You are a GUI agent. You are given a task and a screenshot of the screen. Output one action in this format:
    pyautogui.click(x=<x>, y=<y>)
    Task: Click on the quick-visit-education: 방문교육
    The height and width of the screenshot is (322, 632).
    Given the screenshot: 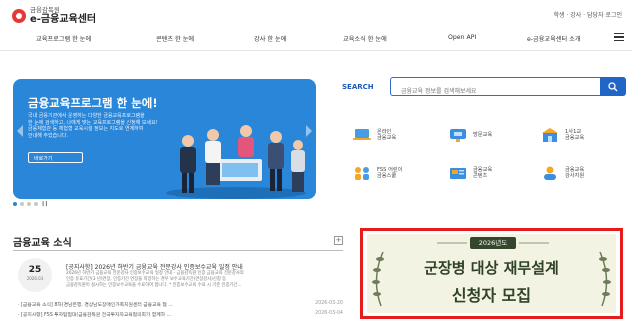 What is the action you would take?
    pyautogui.click(x=494, y=135)
    